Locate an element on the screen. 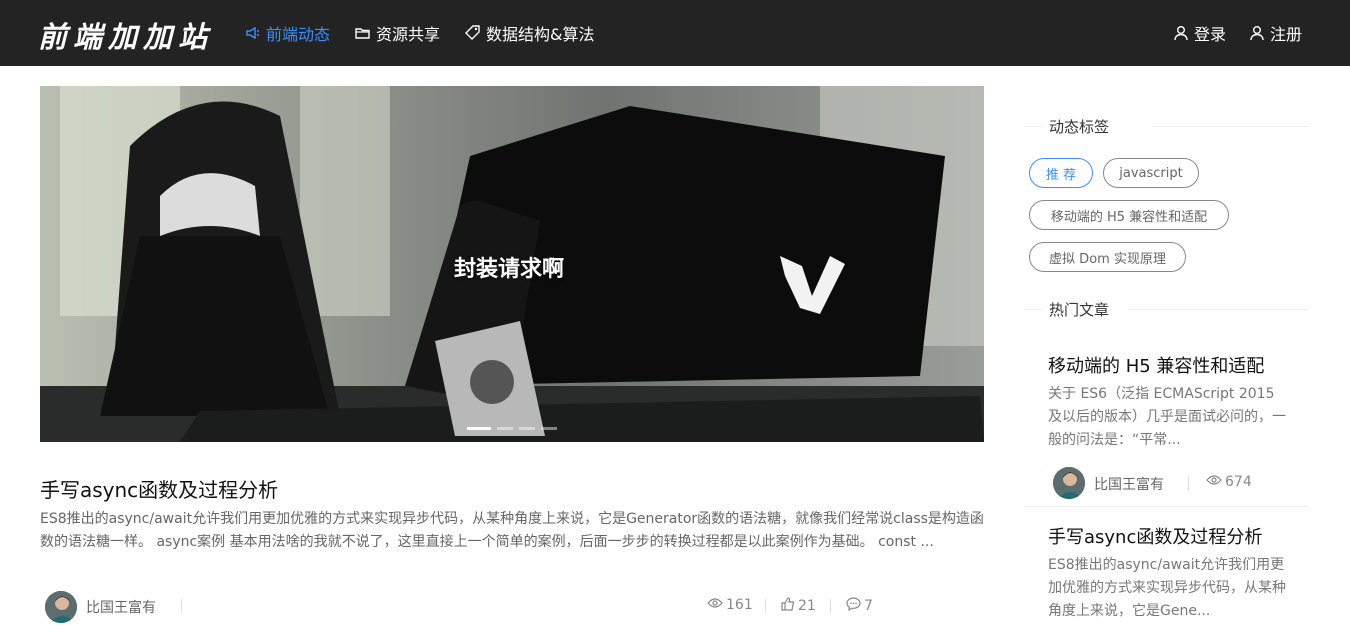  nav-news-label: 前端动态 is located at coordinates (298, 34).